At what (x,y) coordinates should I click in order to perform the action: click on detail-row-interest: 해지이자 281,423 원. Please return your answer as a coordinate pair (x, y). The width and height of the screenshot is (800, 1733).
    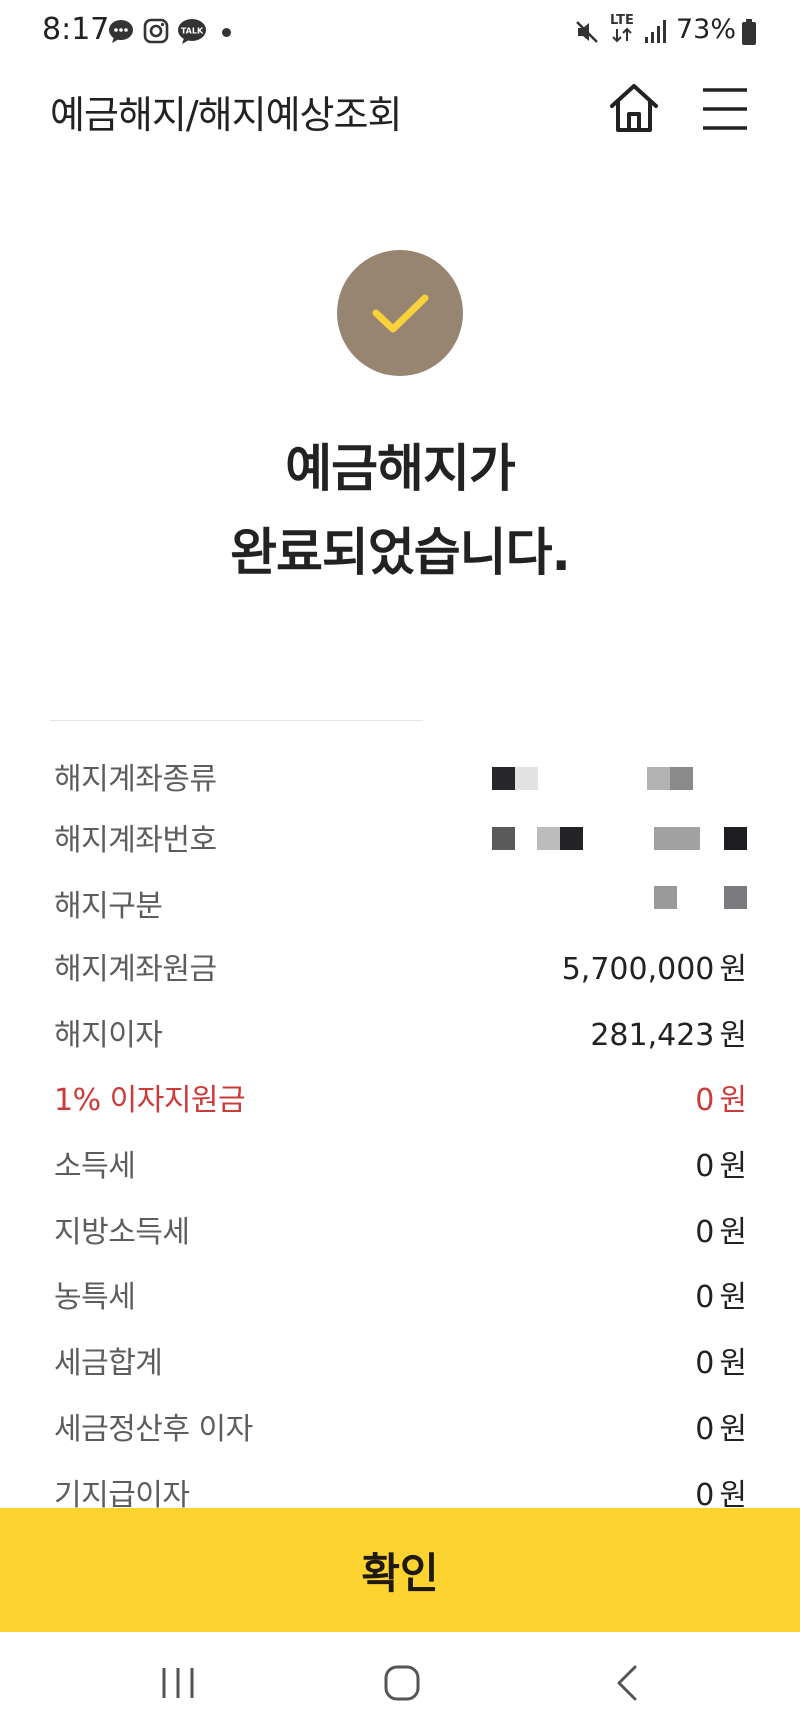
    Looking at the image, I should click on (398, 1040).